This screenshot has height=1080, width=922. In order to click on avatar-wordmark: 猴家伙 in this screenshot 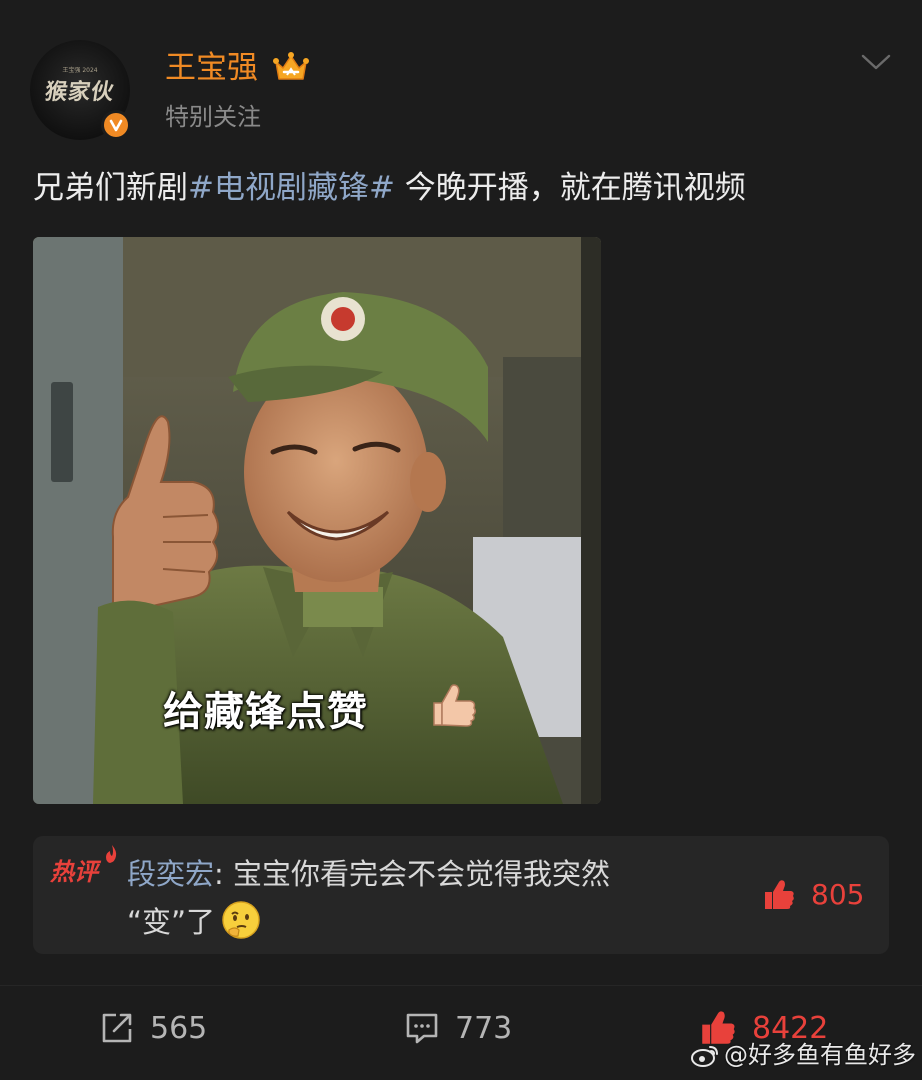, I will do `click(80, 92)`.